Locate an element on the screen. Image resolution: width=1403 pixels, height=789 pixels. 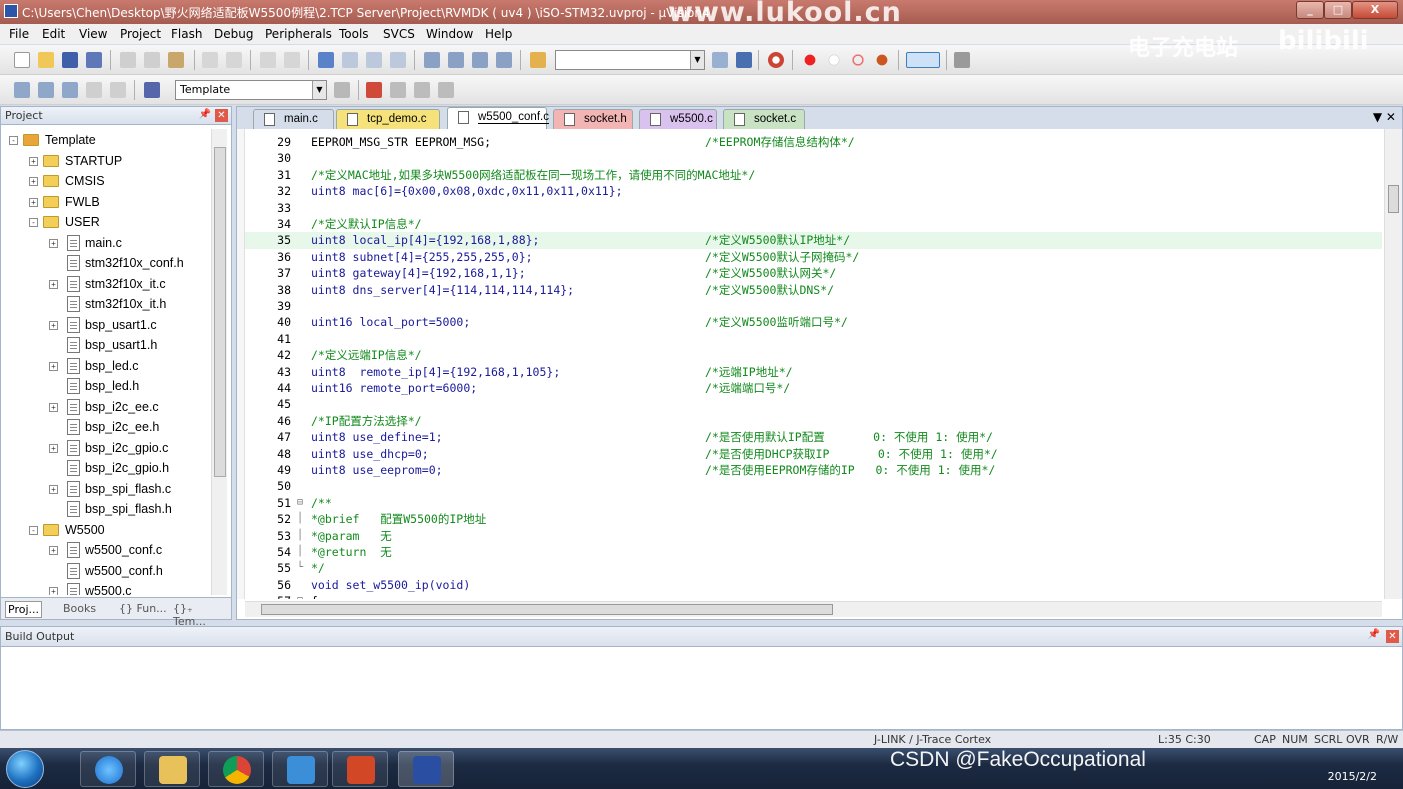
tree-scrollbar-thumb is located at coordinates (220, 312).